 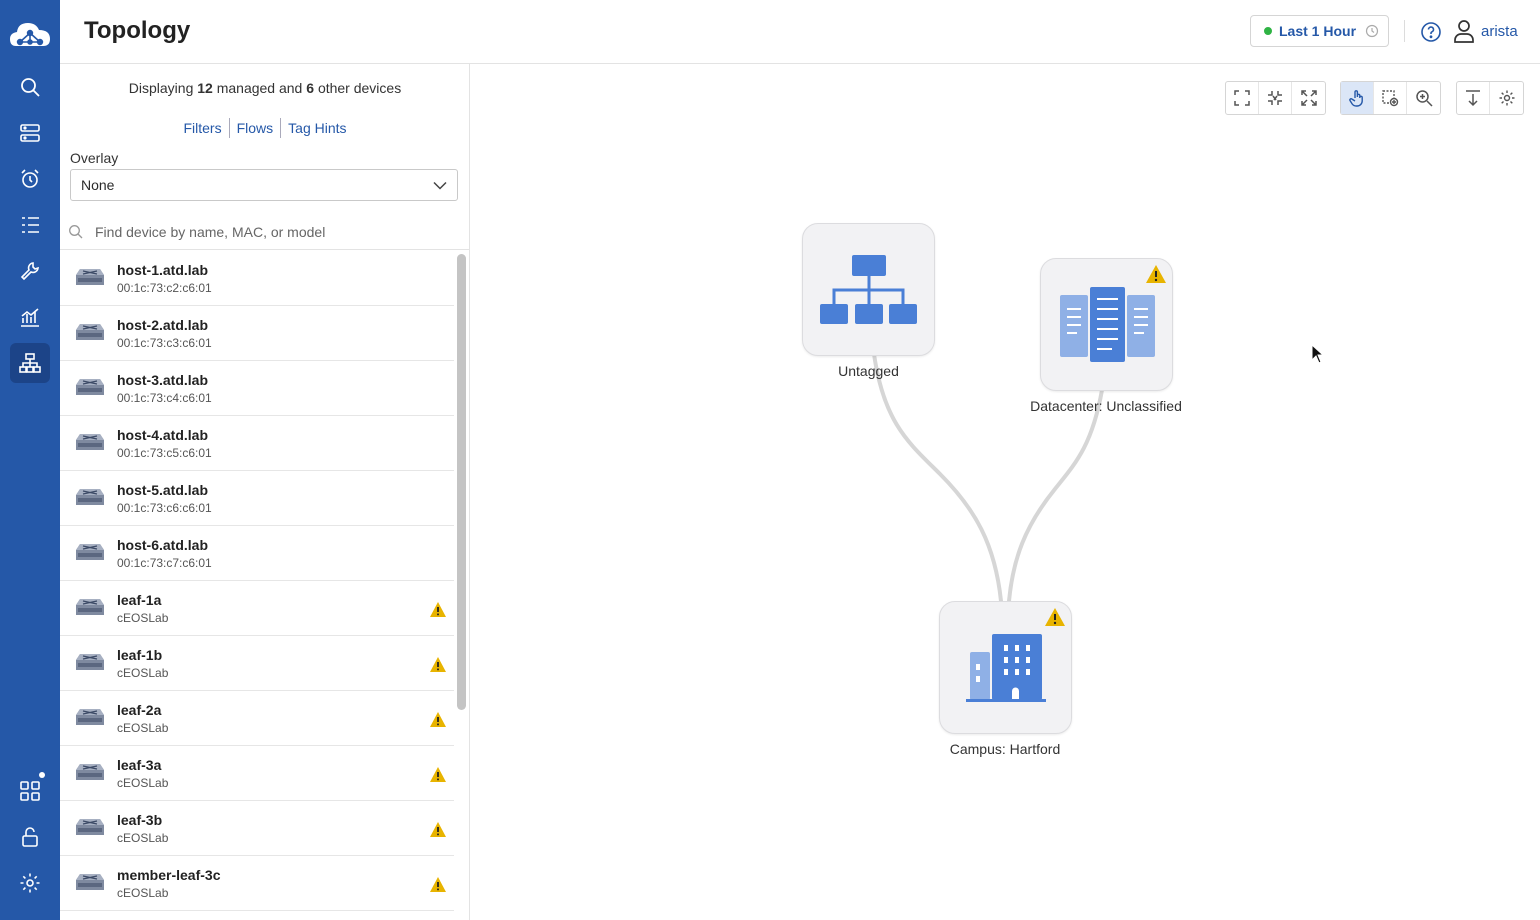 What do you see at coordinates (257, 553) in the screenshot?
I see `device-list-item: host-6.atd.lab 00:1c:73:c7:c6:01` at bounding box center [257, 553].